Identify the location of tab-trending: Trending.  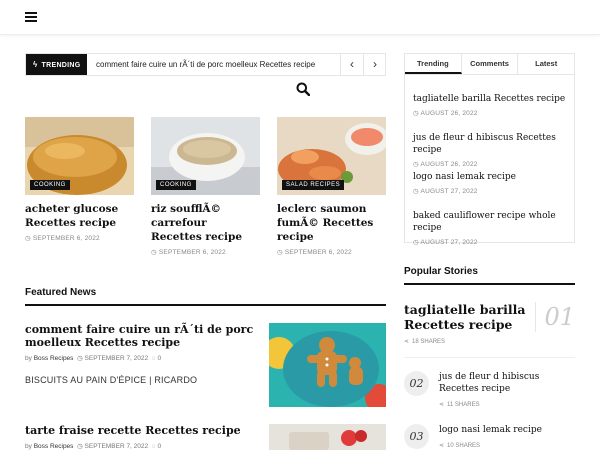
(433, 64).